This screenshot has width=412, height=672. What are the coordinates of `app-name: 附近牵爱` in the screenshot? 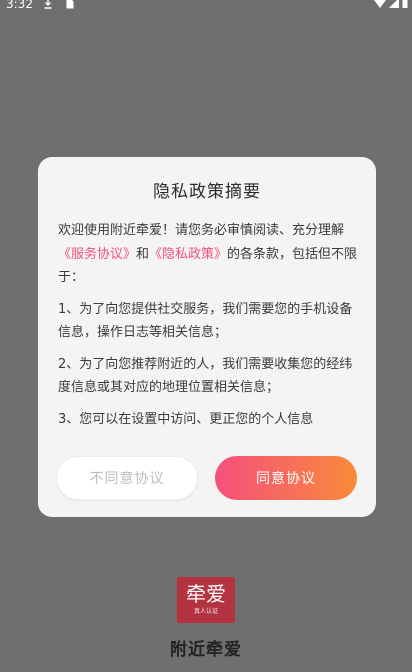 It's located at (206, 650).